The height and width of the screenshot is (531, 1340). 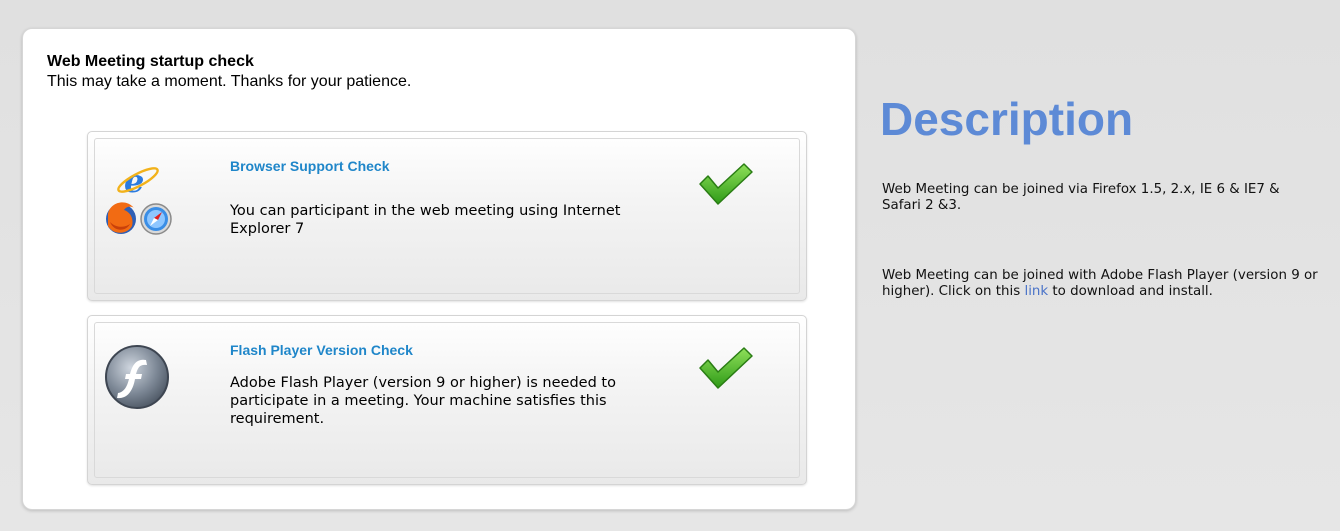 What do you see at coordinates (1007, 119) in the screenshot?
I see `description-heading: Description` at bounding box center [1007, 119].